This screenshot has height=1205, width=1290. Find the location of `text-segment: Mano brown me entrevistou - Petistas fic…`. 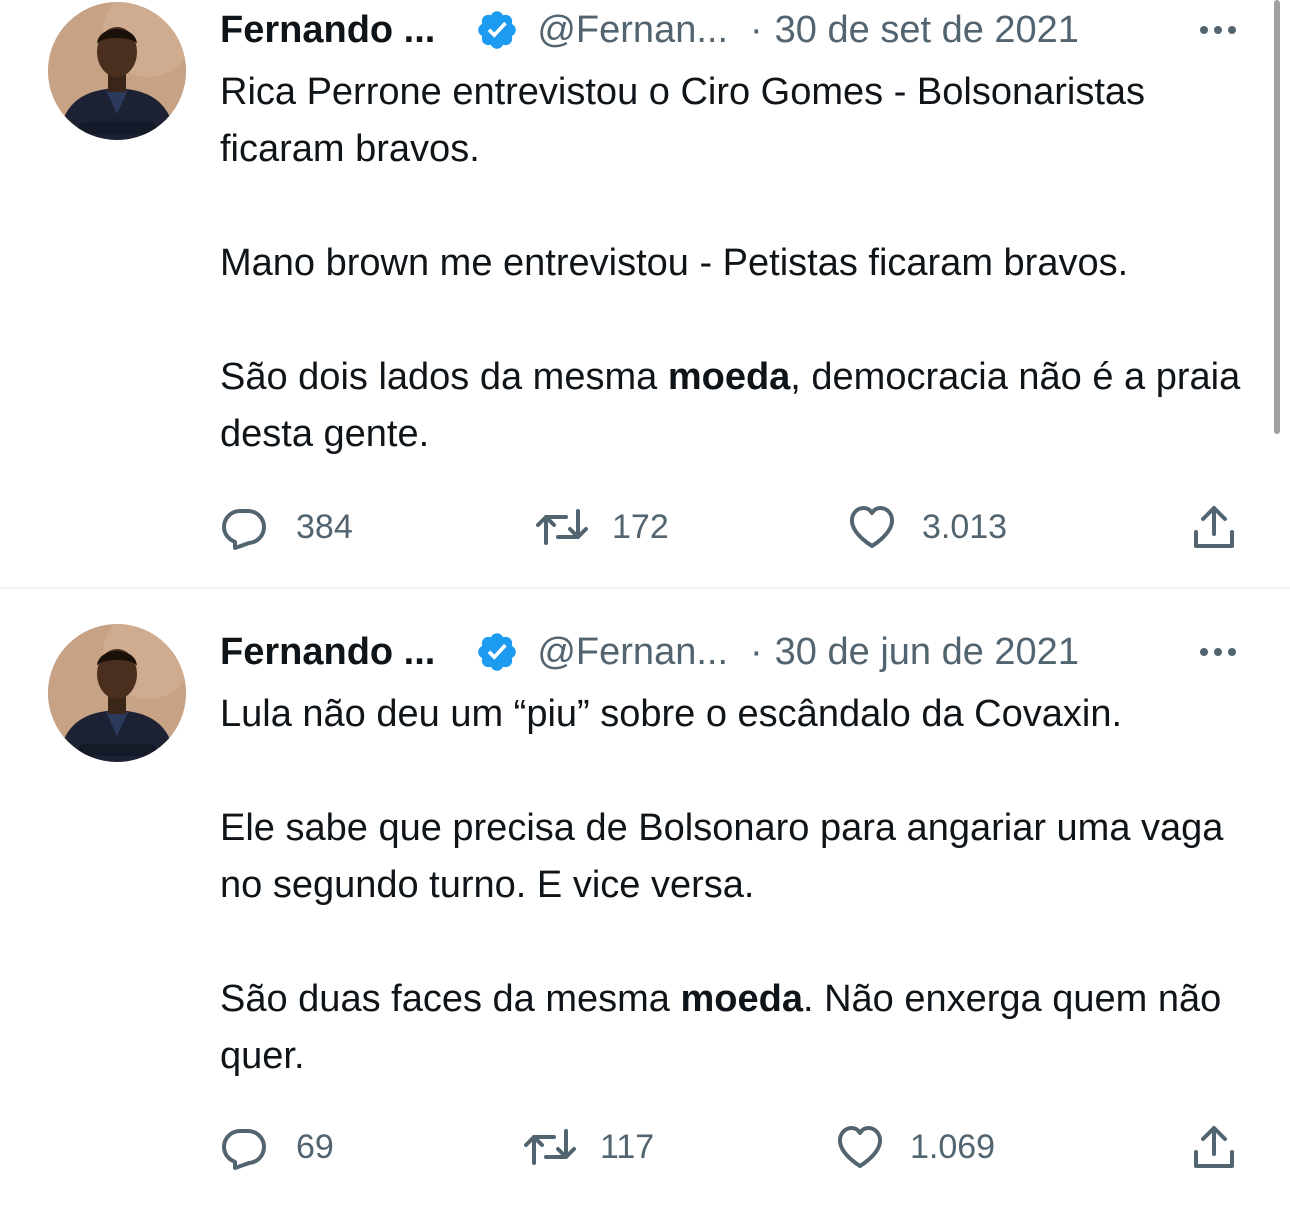

text-segment: Mano brown me entrevistou - Petistas fic… is located at coordinates (674, 263).